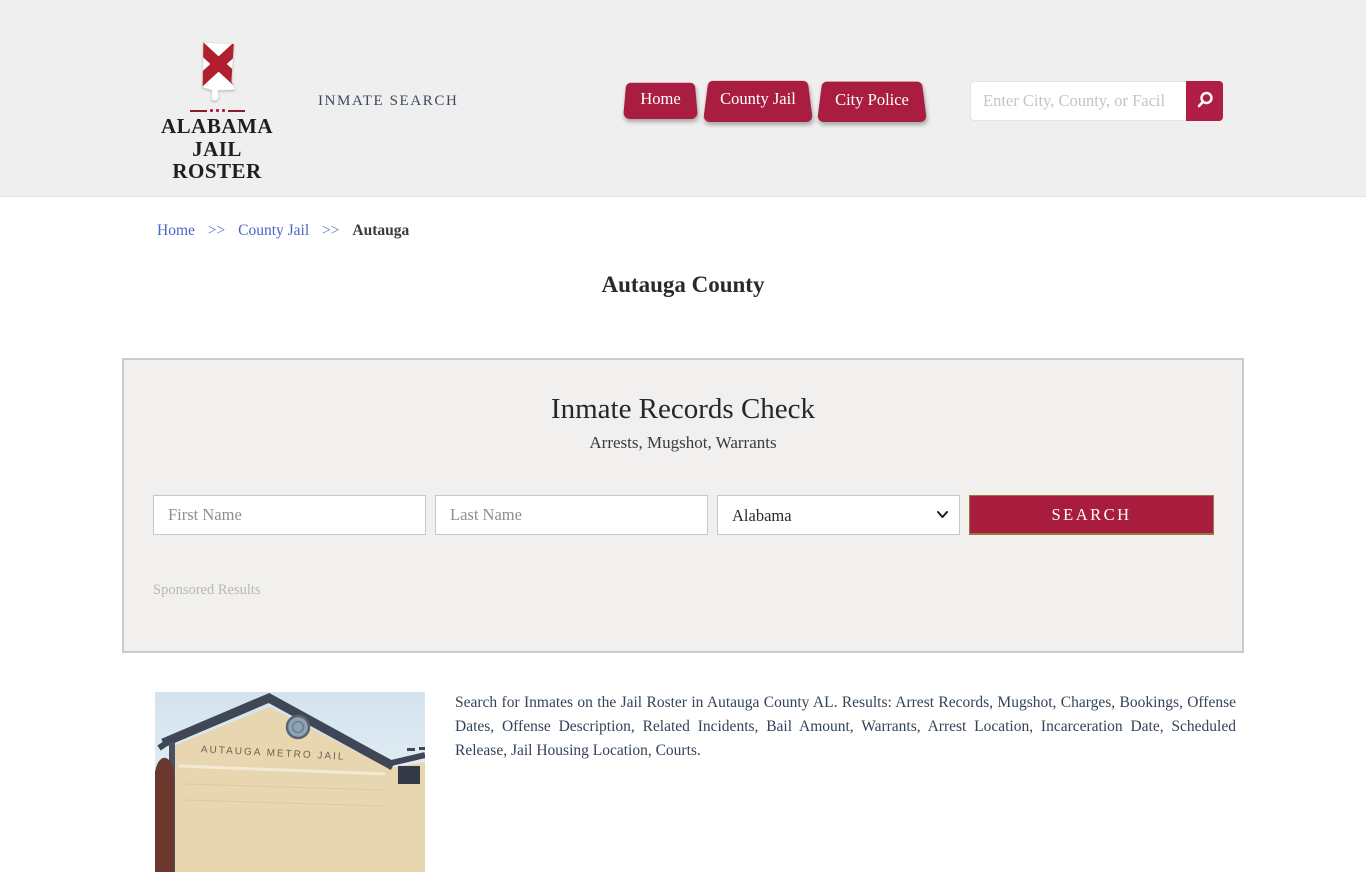  I want to click on first-name-input, so click(289, 515).